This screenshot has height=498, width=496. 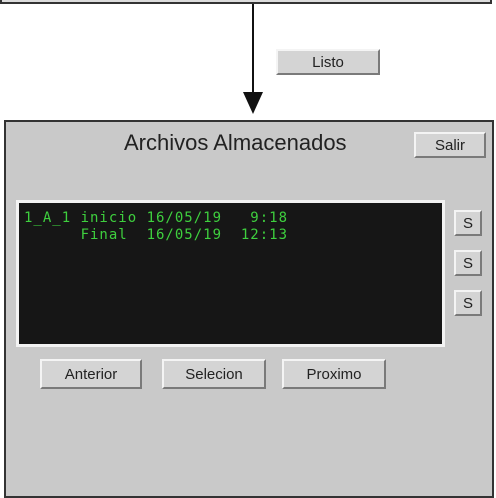 I want to click on select-record-button-3: S, so click(x=468, y=303).